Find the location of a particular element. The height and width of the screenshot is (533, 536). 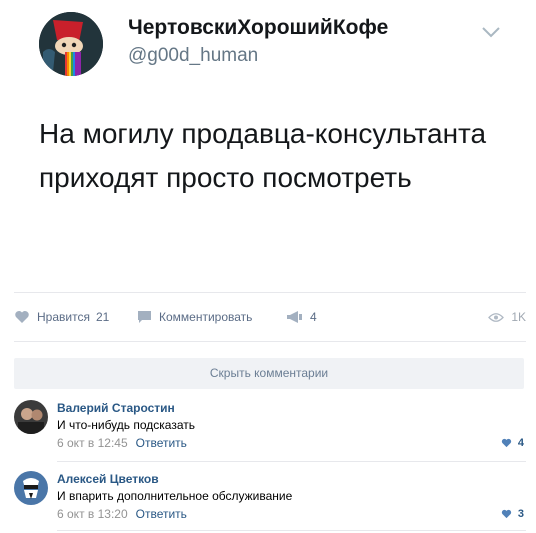

eye-icon is located at coordinates (496, 317).